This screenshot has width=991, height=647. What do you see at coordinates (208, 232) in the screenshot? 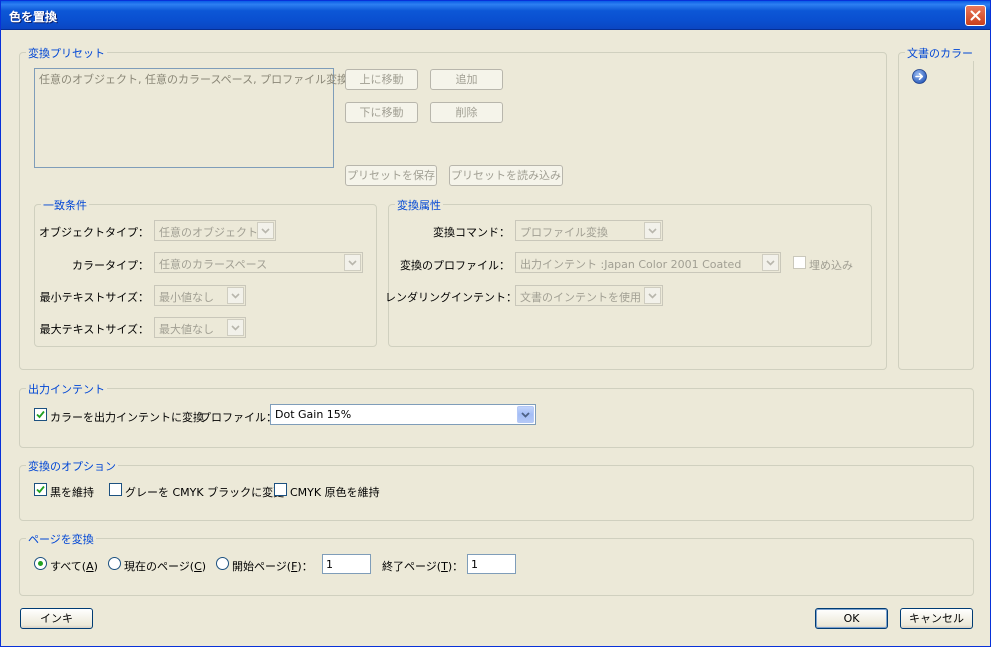
I see `object-type-value: 任意のオブジェクト` at bounding box center [208, 232].